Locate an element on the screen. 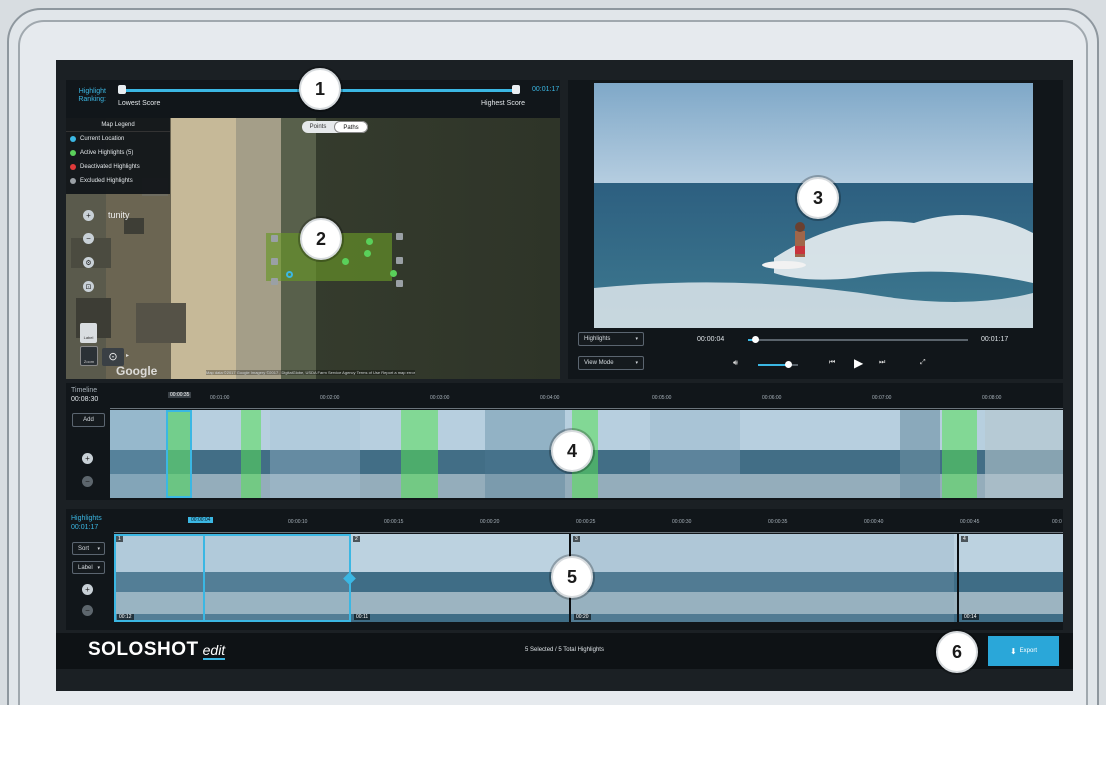 The width and height of the screenshot is (1106, 771). timeline-duration: 00:08:30 is located at coordinates (85, 399).